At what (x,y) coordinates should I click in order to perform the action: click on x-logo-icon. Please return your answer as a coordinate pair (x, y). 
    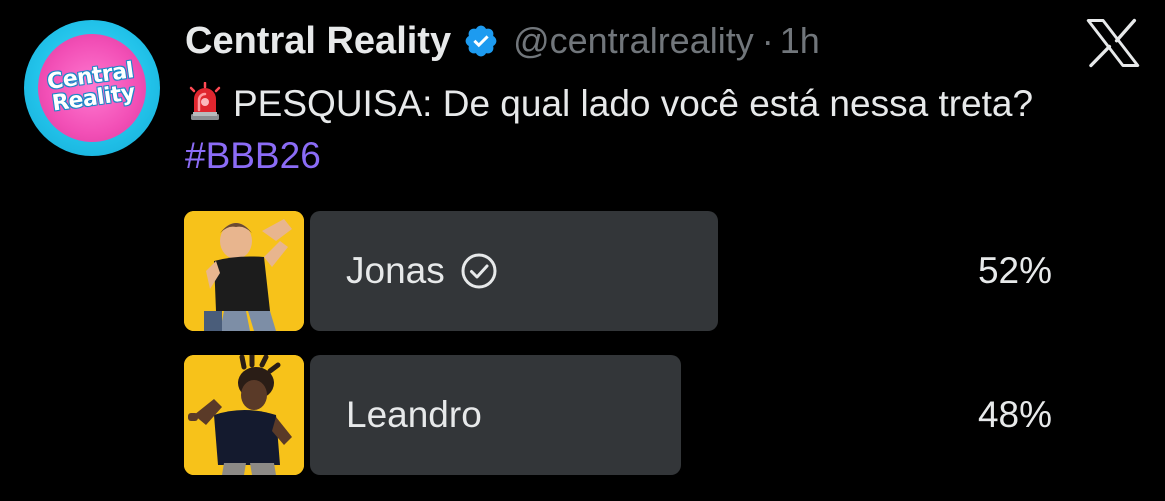
    Looking at the image, I should click on (1113, 43).